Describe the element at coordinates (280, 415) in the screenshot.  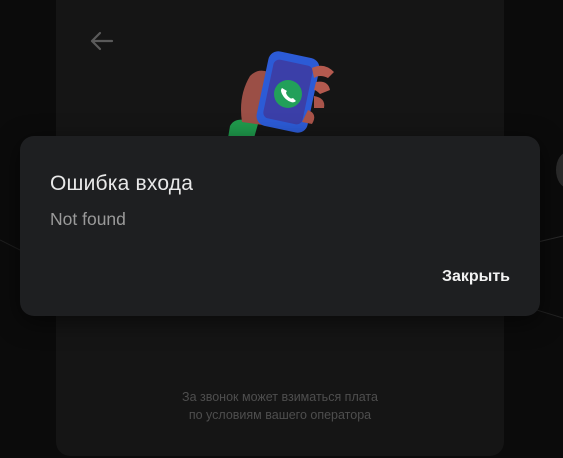
I see `charge-note-line-2: по условиям вашего оператора` at that location.